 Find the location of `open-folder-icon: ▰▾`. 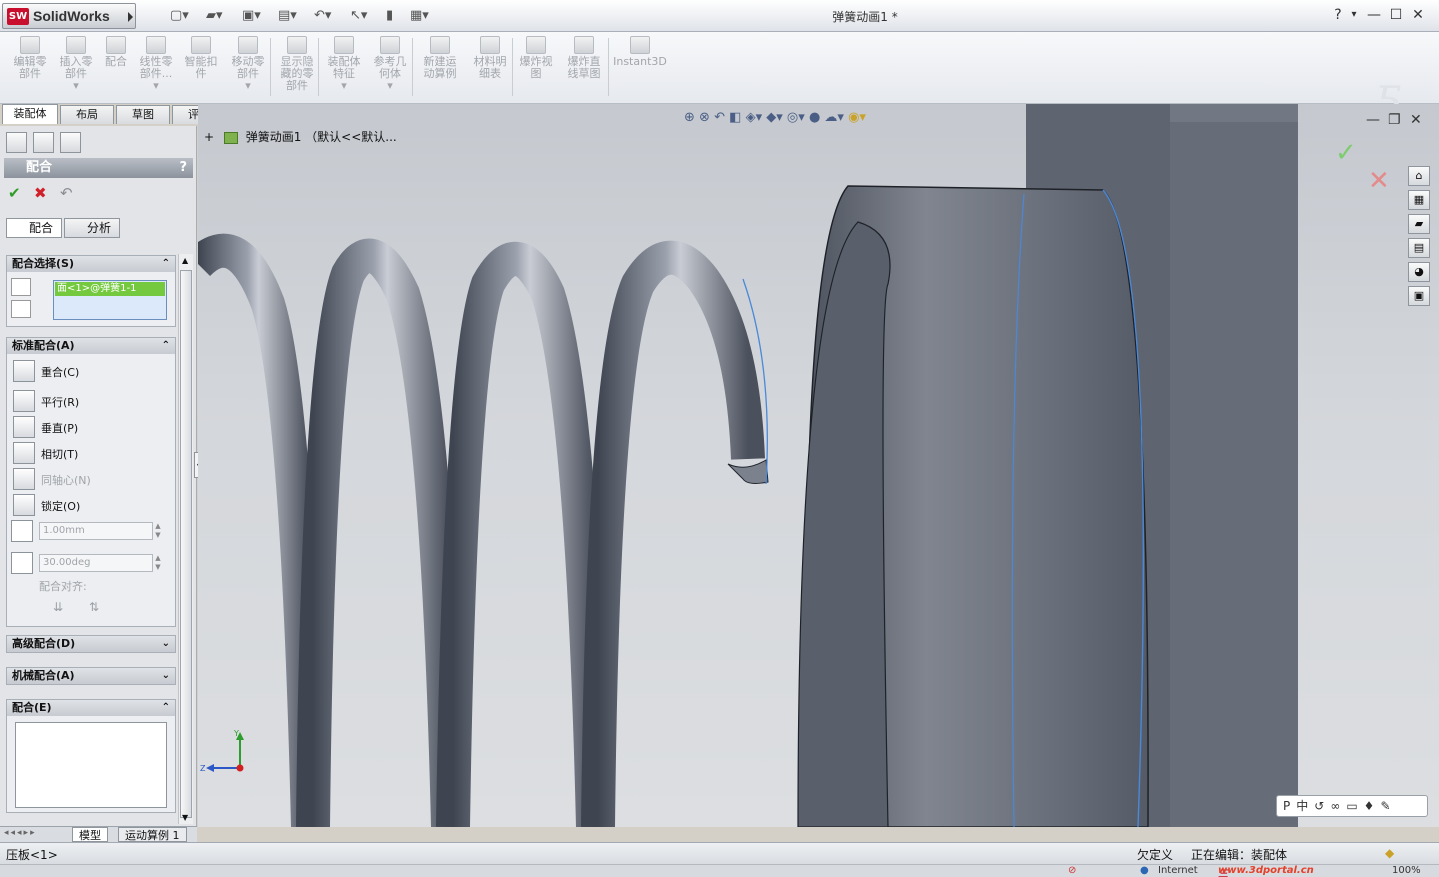

open-folder-icon: ▰▾ is located at coordinates (214, 16).